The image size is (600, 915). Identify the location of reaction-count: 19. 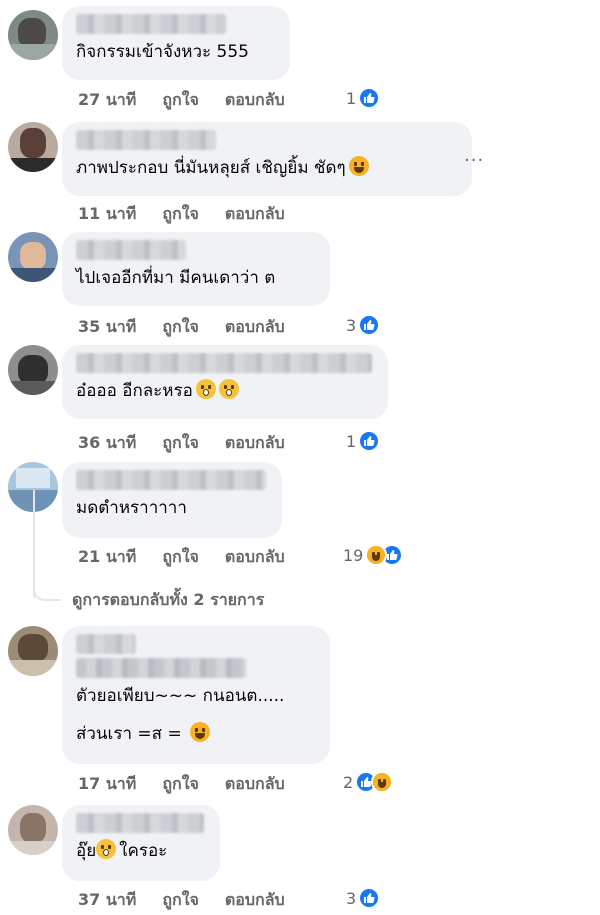
(353, 555).